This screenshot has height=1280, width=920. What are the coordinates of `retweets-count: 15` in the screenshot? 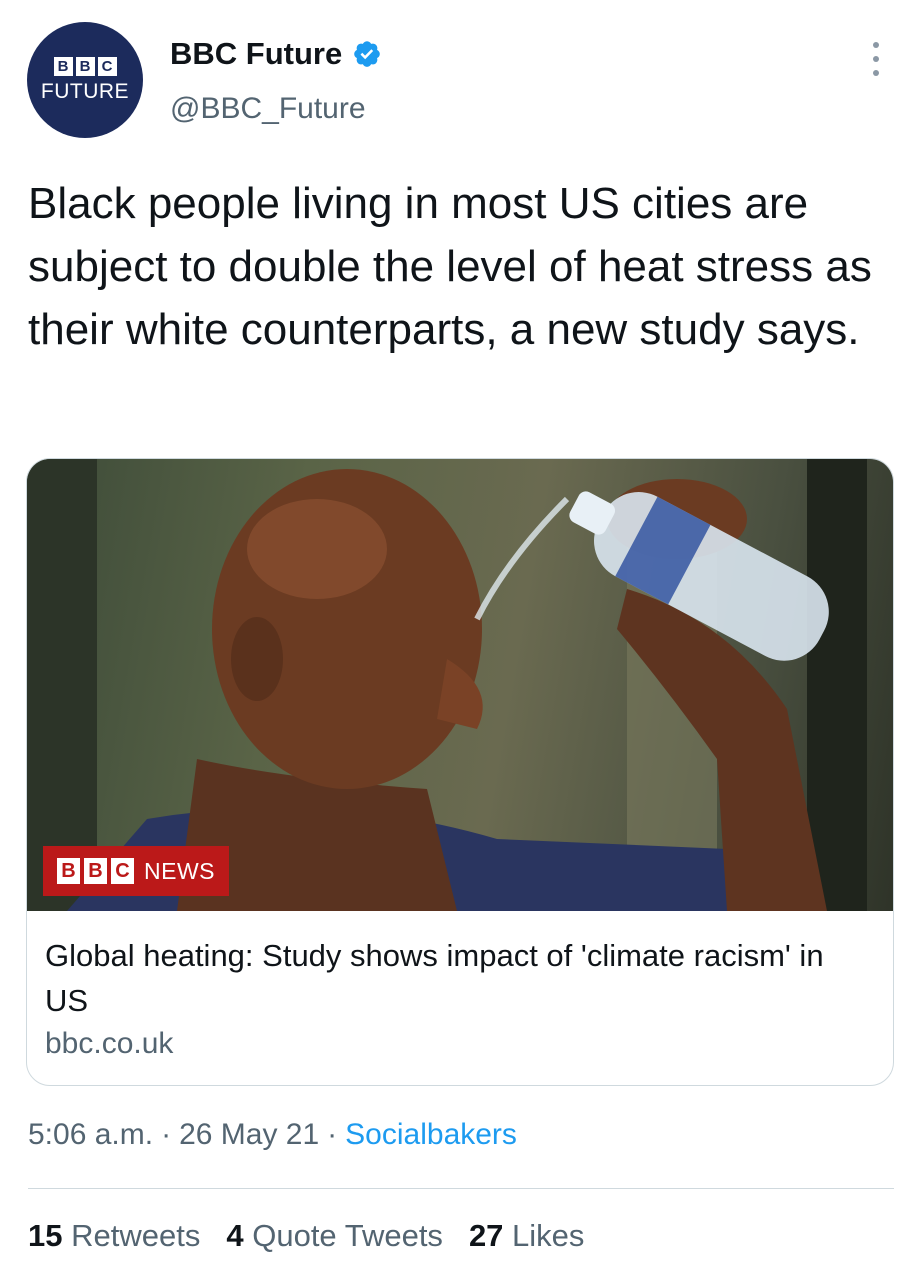 It's located at (45, 1235).